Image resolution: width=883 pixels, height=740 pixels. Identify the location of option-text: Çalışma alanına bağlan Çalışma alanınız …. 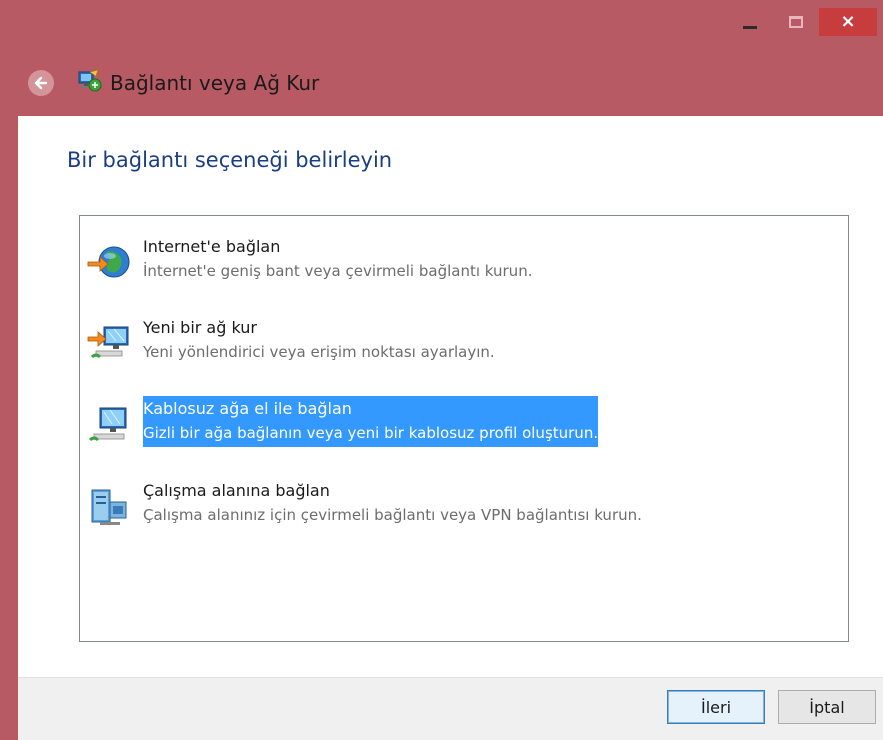
(392, 503).